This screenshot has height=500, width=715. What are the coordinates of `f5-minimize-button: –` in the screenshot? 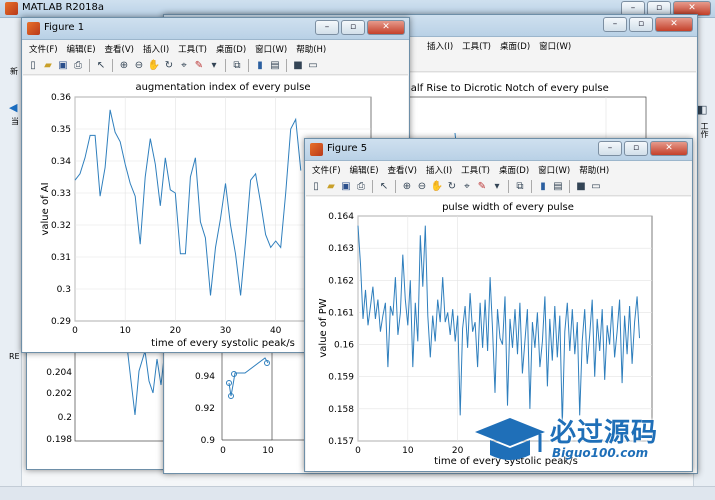 It's located at (610, 148).